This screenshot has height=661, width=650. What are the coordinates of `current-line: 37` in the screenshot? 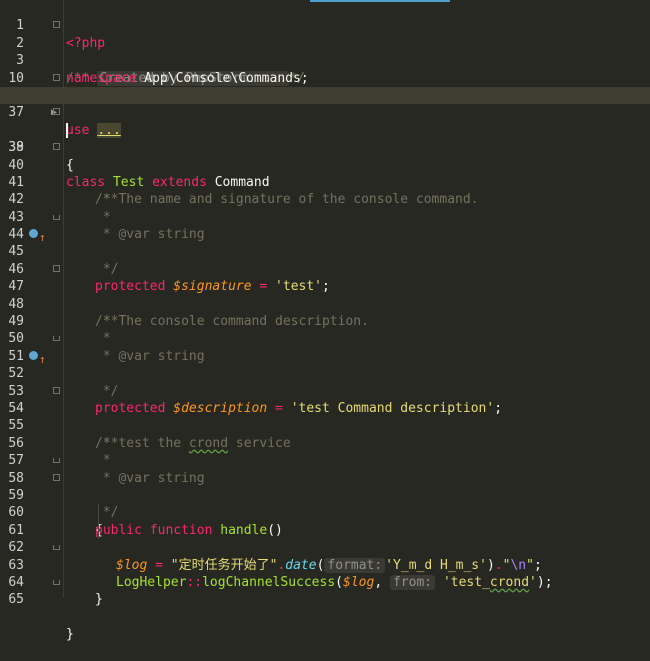 It's located at (325, 112).